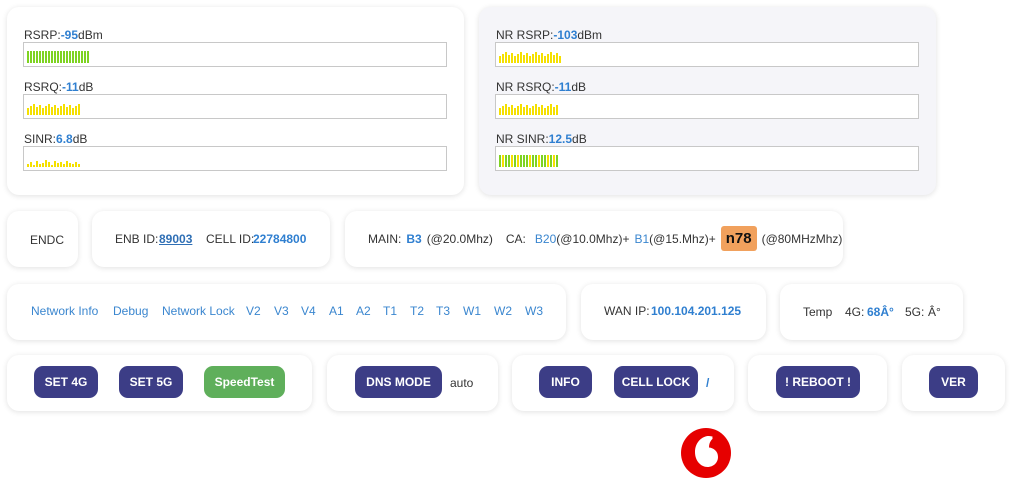  What do you see at coordinates (280, 239) in the screenshot?
I see `cell-id-value: 22784800` at bounding box center [280, 239].